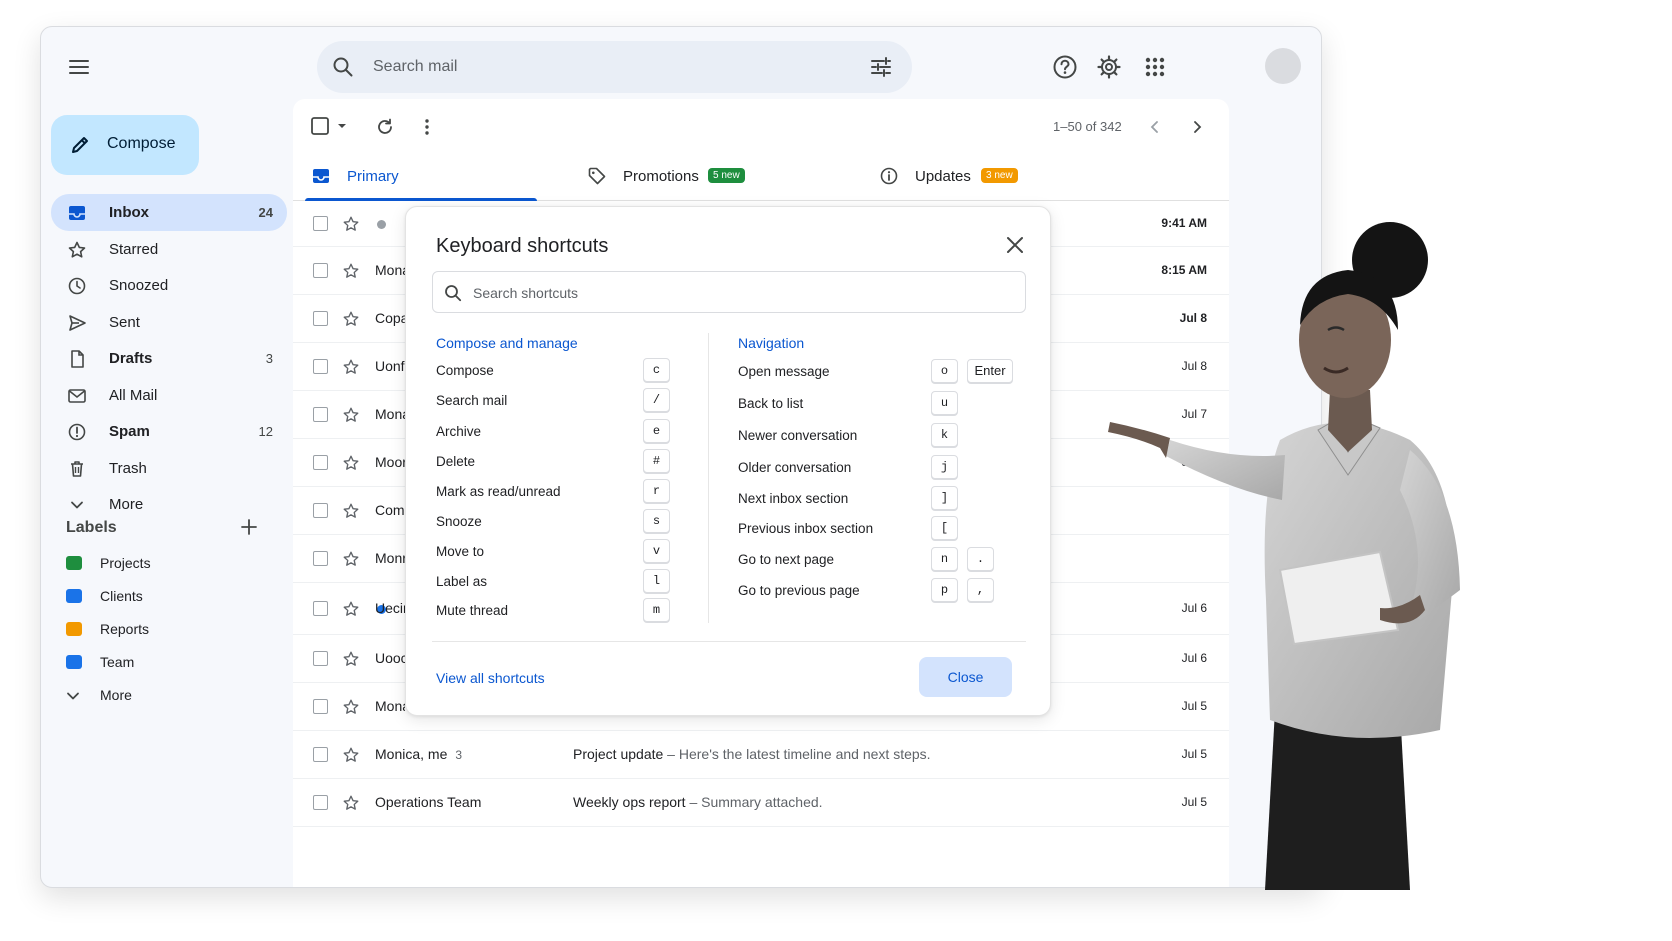  What do you see at coordinates (656, 491) in the screenshot?
I see `shortcut-key: r` at bounding box center [656, 491].